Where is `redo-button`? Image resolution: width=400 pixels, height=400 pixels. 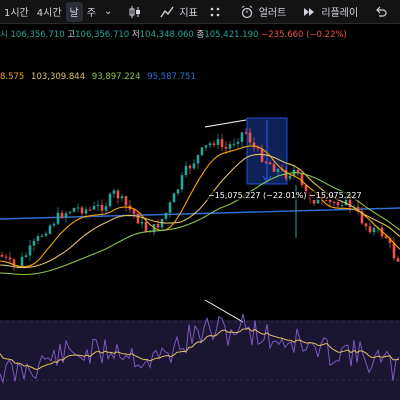
redo-button is located at coordinates (397, 12).